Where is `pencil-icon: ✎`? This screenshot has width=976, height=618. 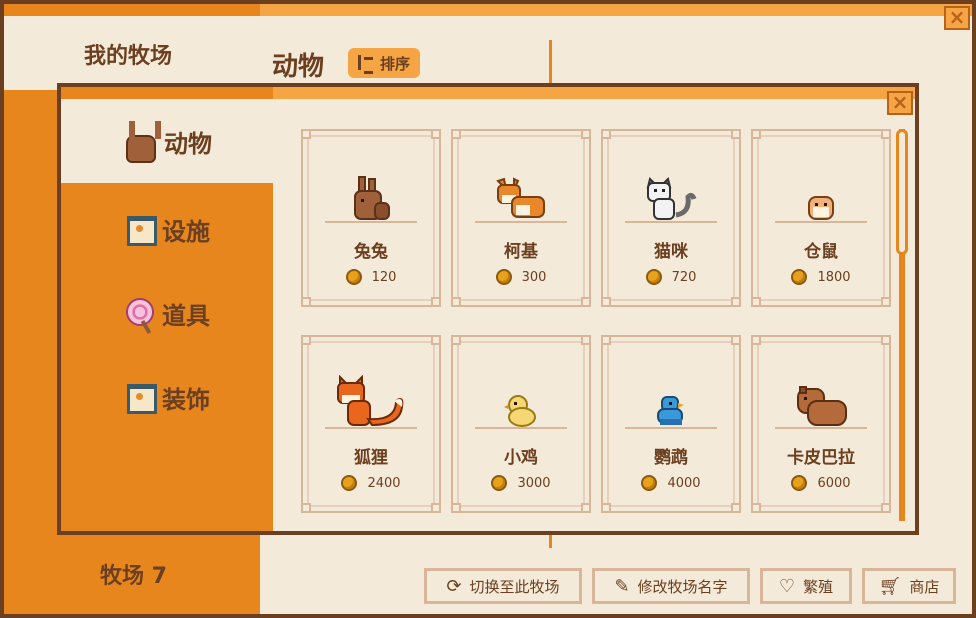 pencil-icon: ✎ is located at coordinates (622, 586).